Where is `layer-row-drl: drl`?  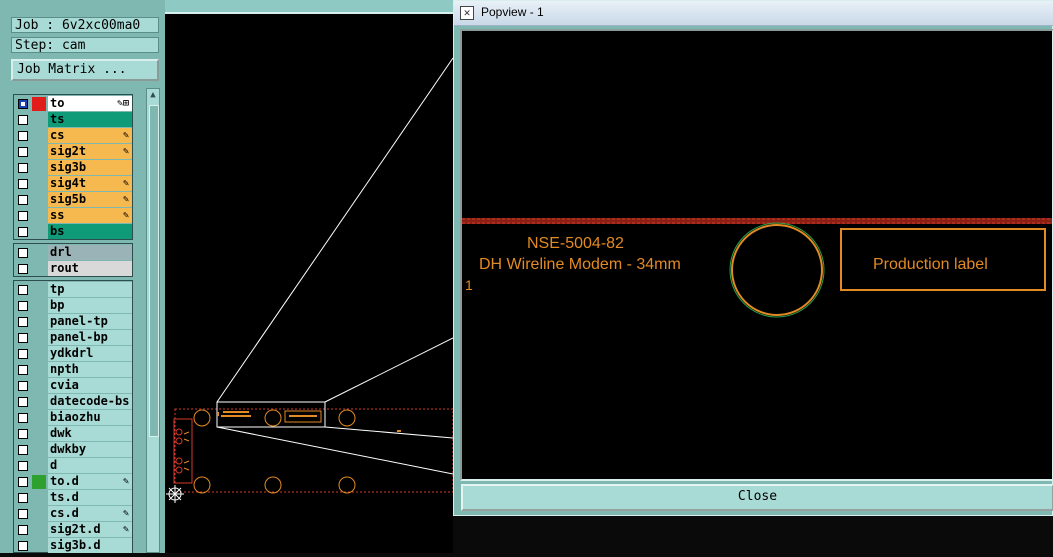 layer-row-drl: drl is located at coordinates (73, 253).